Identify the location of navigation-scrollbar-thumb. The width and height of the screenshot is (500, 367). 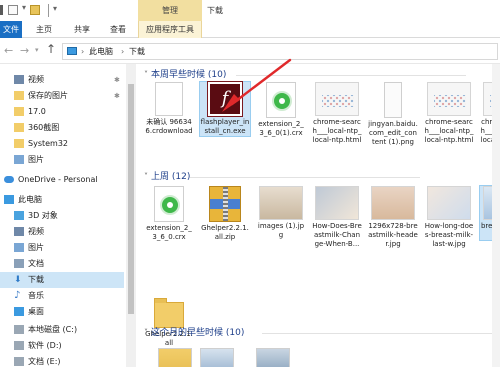
(131, 199).